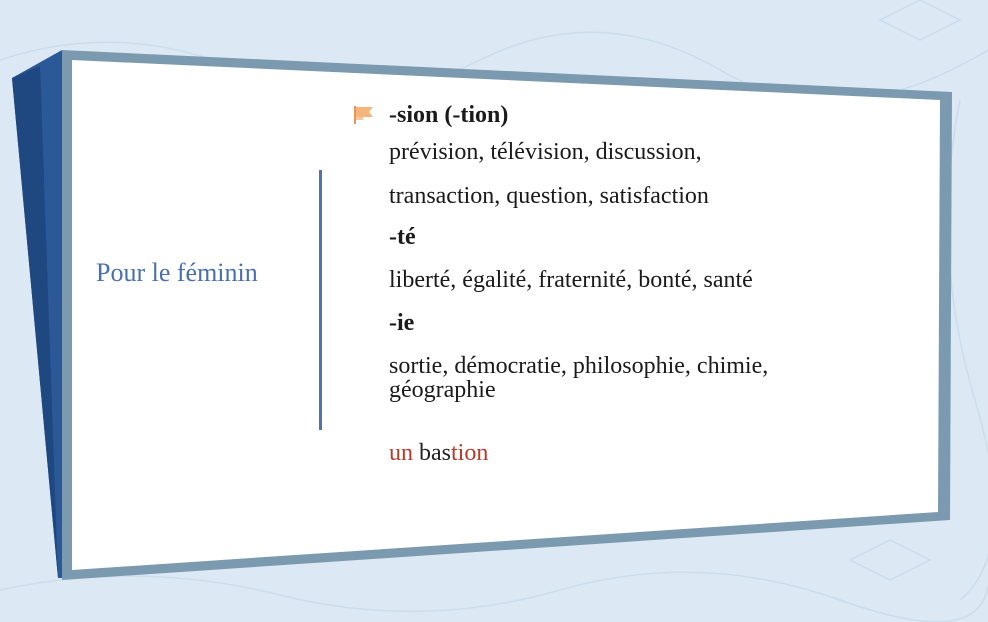  What do you see at coordinates (649, 453) in the screenshot?
I see `word-example: un bastion` at bounding box center [649, 453].